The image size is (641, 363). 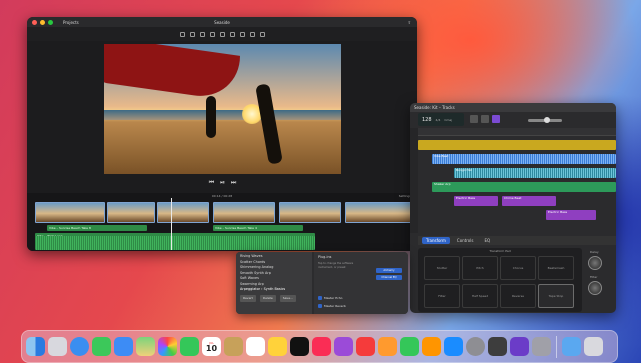 What do you see at coordinates (182, 34) in the screenshot?
I see `color-balance-icon` at bounding box center [182, 34].